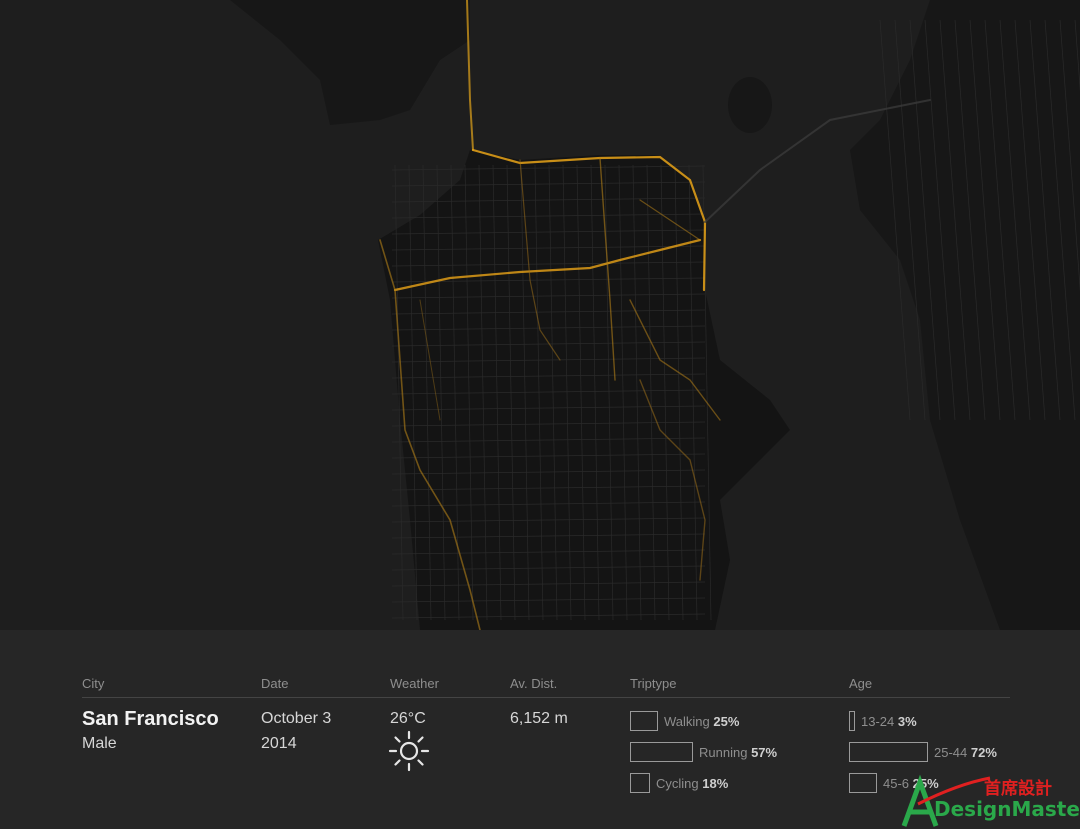  Describe the element at coordinates (764, 752) in the screenshot. I see `triptype-percent: 57%` at that location.